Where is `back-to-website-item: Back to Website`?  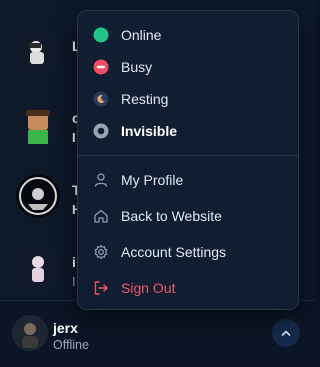 back-to-website-item: Back to Website is located at coordinates (188, 216).